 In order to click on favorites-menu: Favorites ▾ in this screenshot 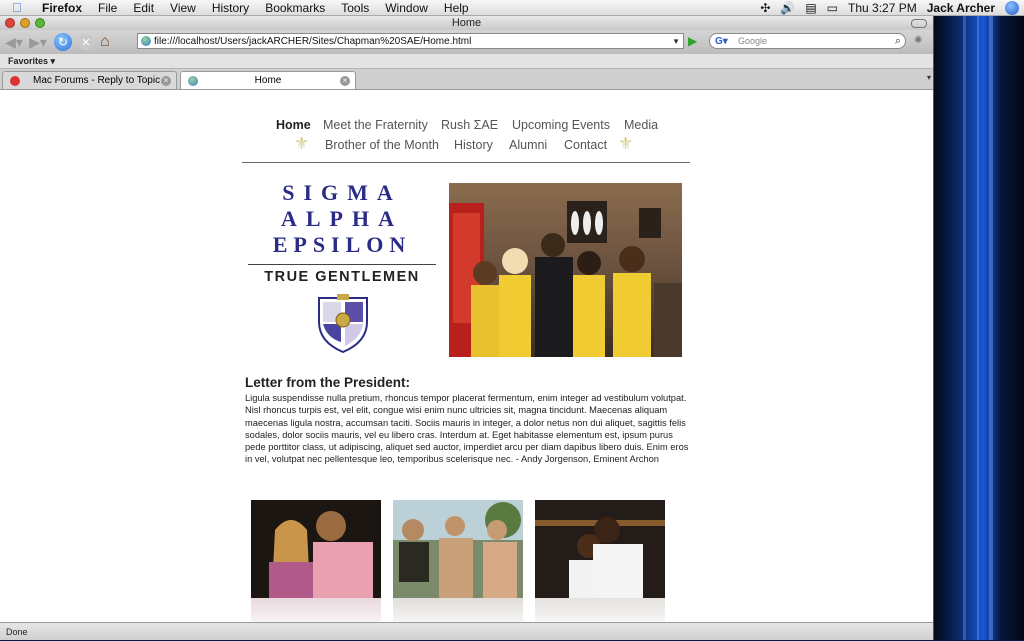, I will do `click(31, 61)`.